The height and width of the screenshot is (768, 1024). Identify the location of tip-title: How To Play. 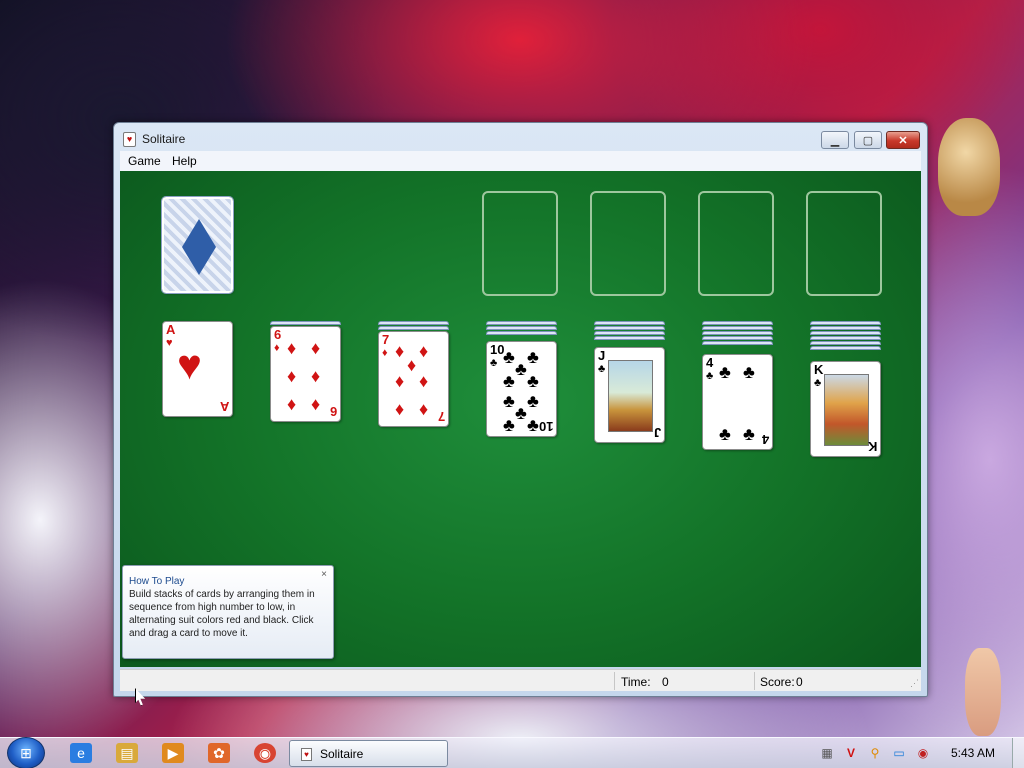
(157, 581).